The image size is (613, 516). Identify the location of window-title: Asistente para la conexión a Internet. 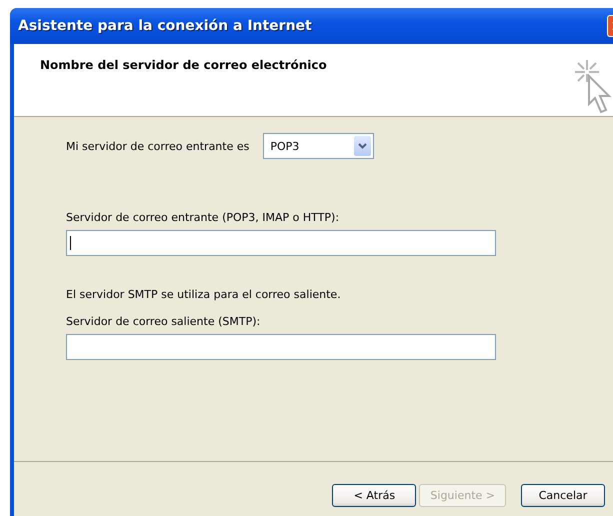
(165, 26).